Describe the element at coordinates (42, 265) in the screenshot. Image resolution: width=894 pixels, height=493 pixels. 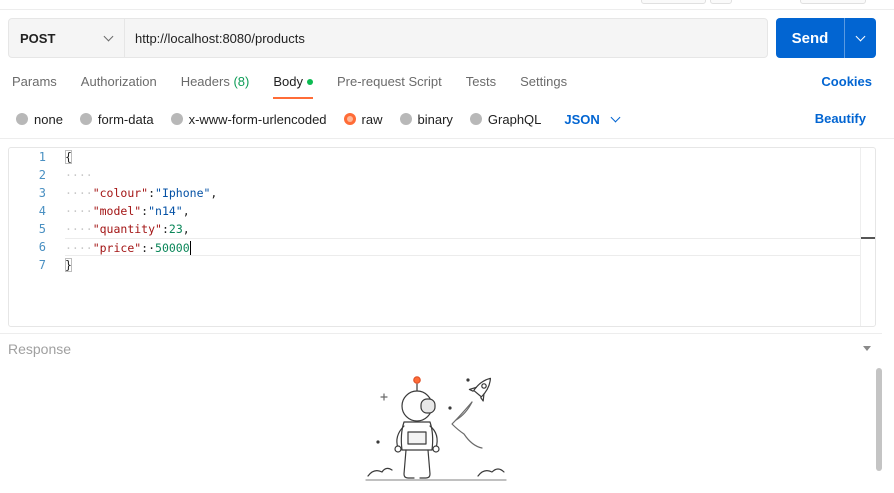
I see `line-number: 7` at that location.